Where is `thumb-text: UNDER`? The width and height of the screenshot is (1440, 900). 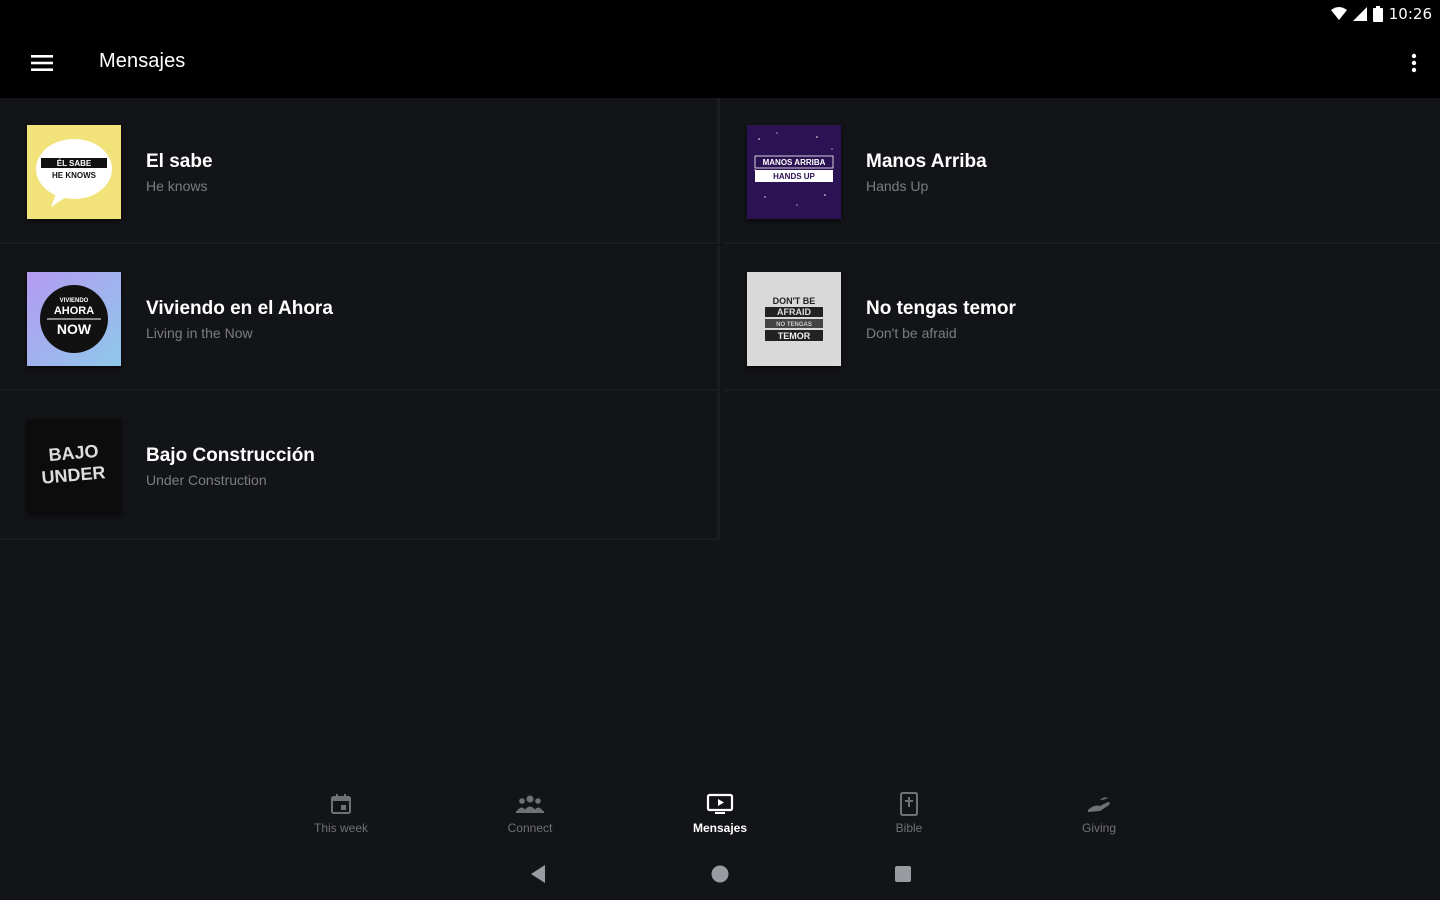 thumb-text: UNDER is located at coordinates (74, 475).